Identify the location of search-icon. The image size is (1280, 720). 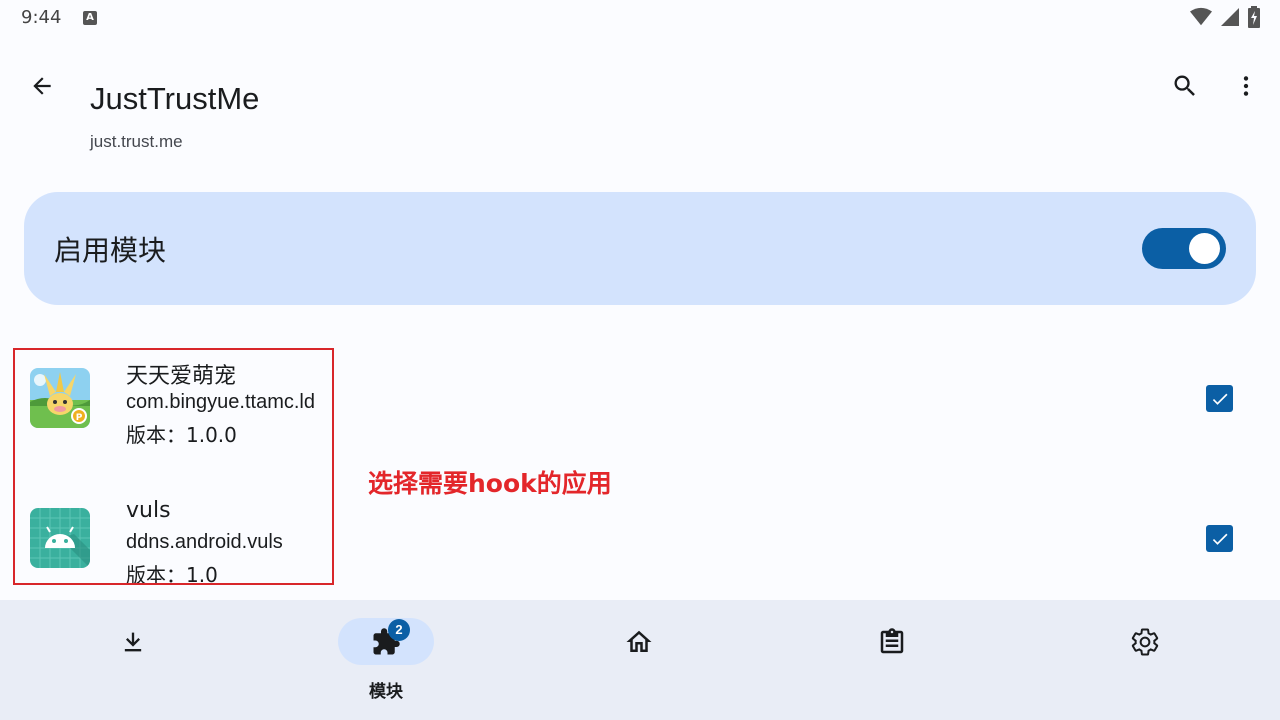
(1184, 85).